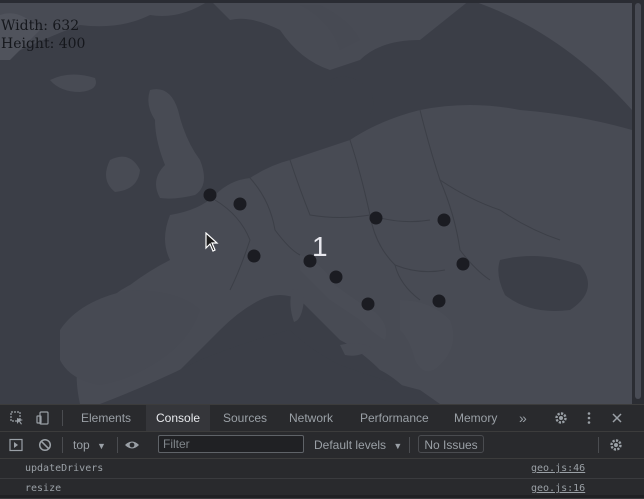  Describe the element at coordinates (45, 445) in the screenshot. I see `clear-console-icon` at that location.